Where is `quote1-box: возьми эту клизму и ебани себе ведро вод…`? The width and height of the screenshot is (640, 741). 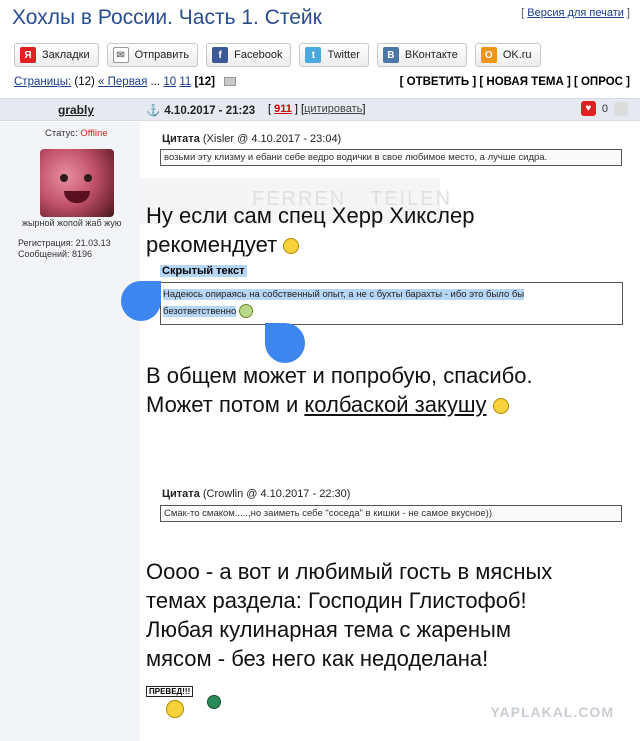
quote1-box: возьми эту клизму и ебани себе ведро вод… is located at coordinates (391, 157).